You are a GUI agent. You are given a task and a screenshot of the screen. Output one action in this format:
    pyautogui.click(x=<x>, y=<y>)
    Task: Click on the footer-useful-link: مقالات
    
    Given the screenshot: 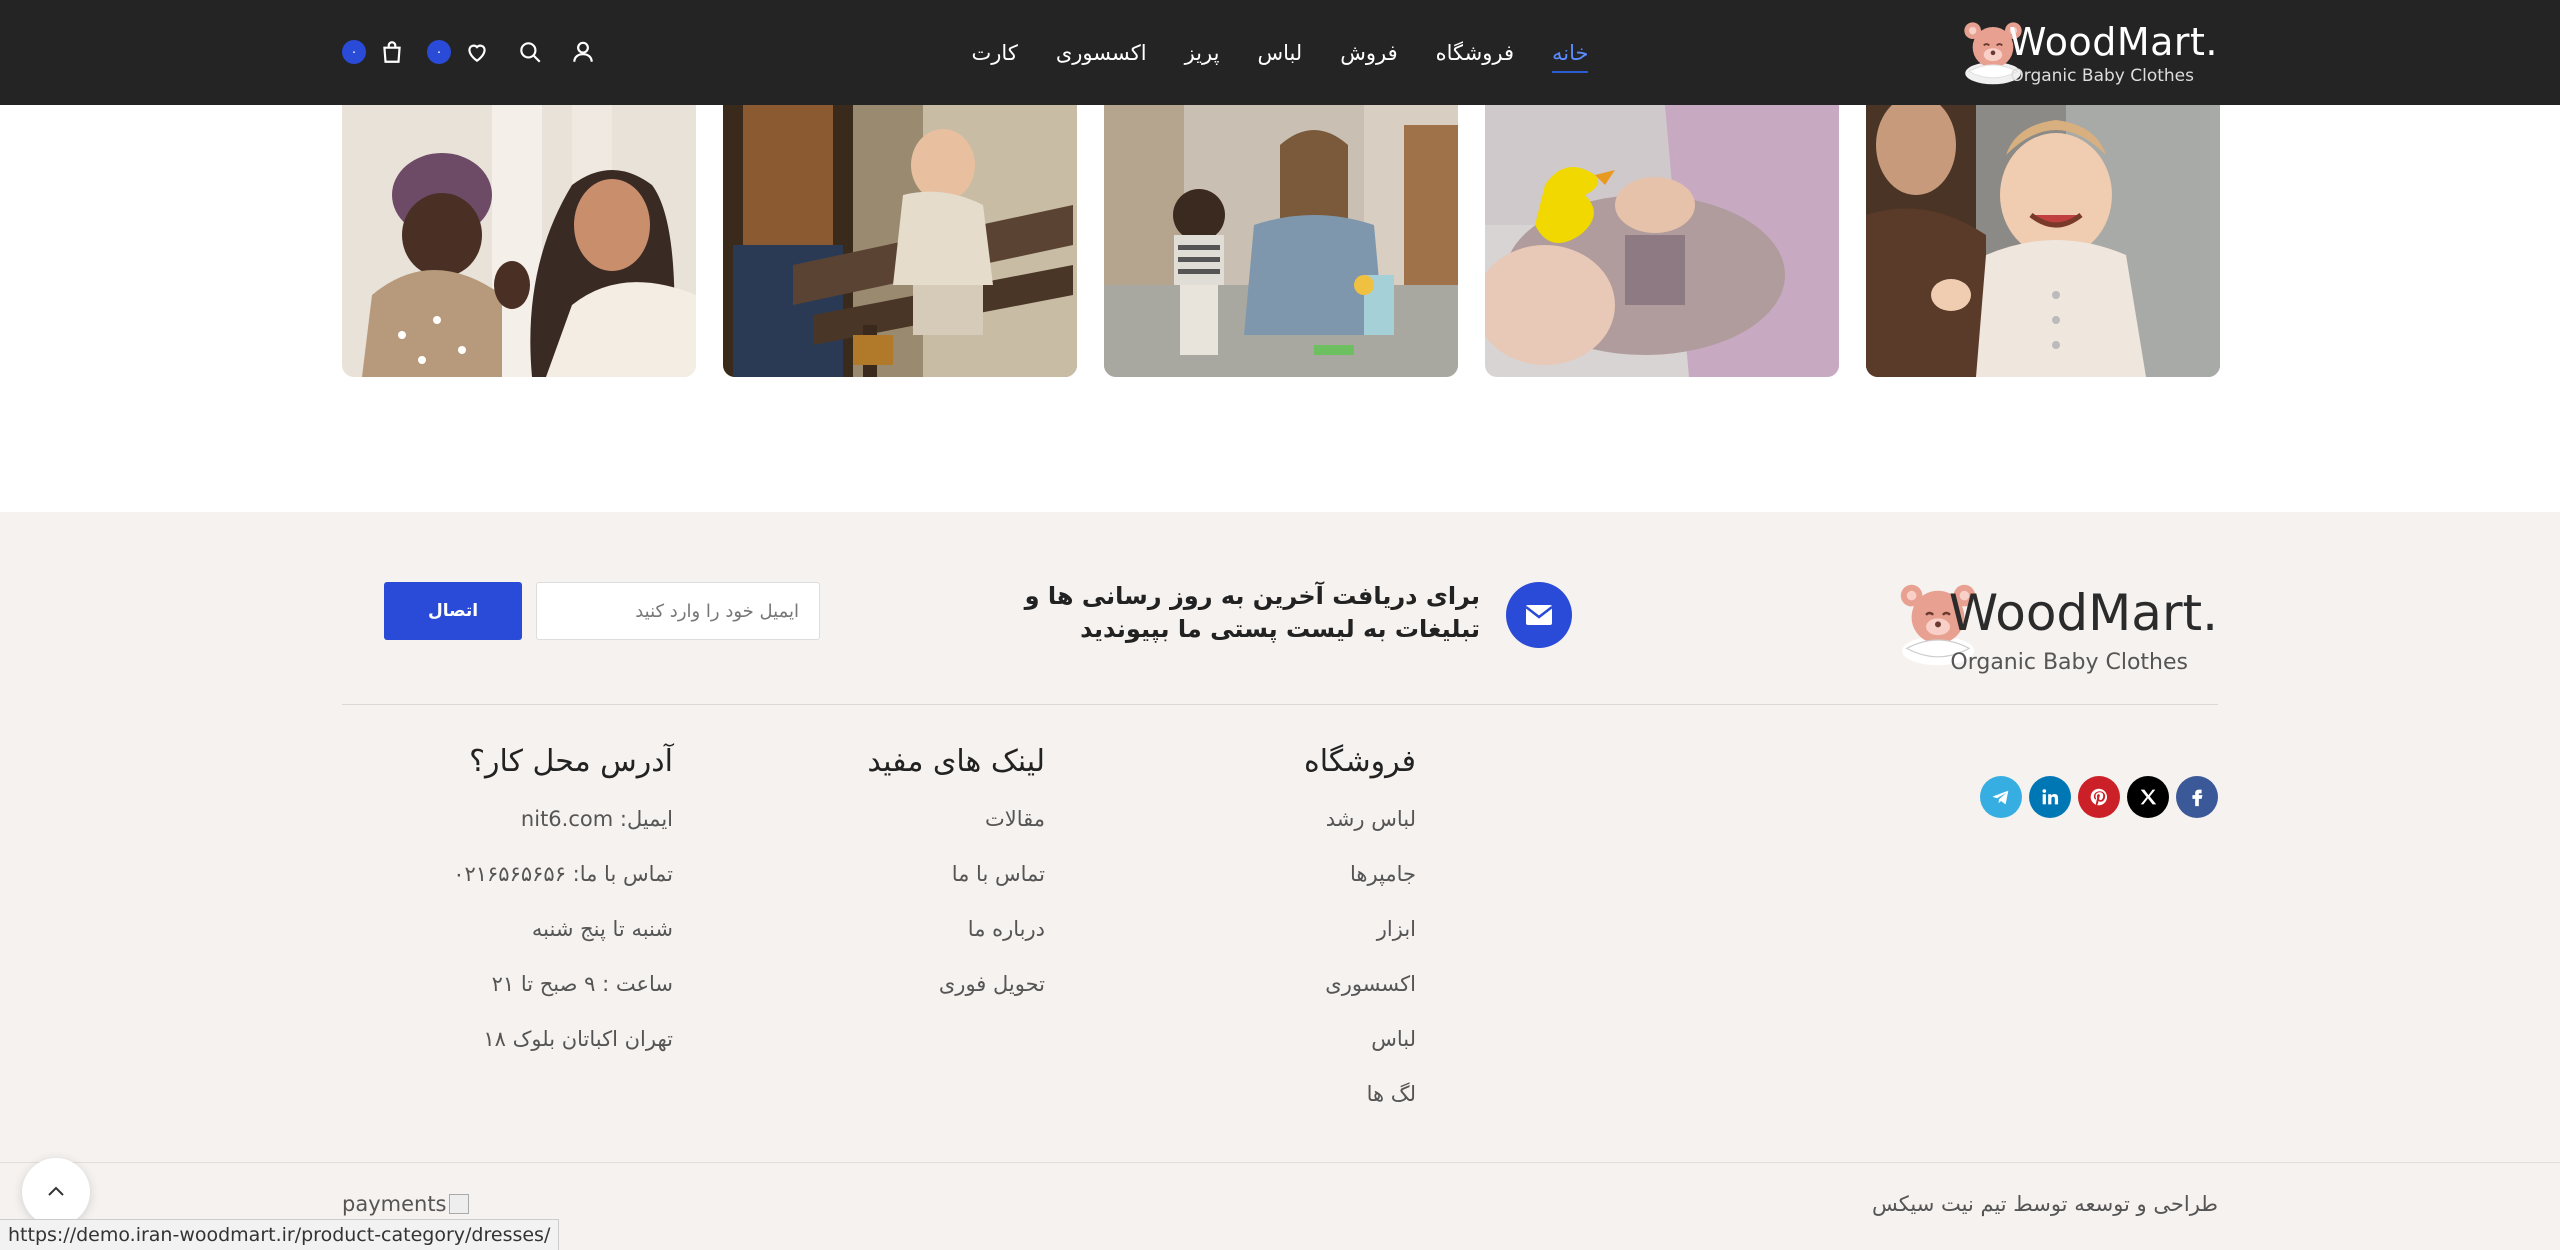 What is the action you would take?
    pyautogui.click(x=956, y=819)
    